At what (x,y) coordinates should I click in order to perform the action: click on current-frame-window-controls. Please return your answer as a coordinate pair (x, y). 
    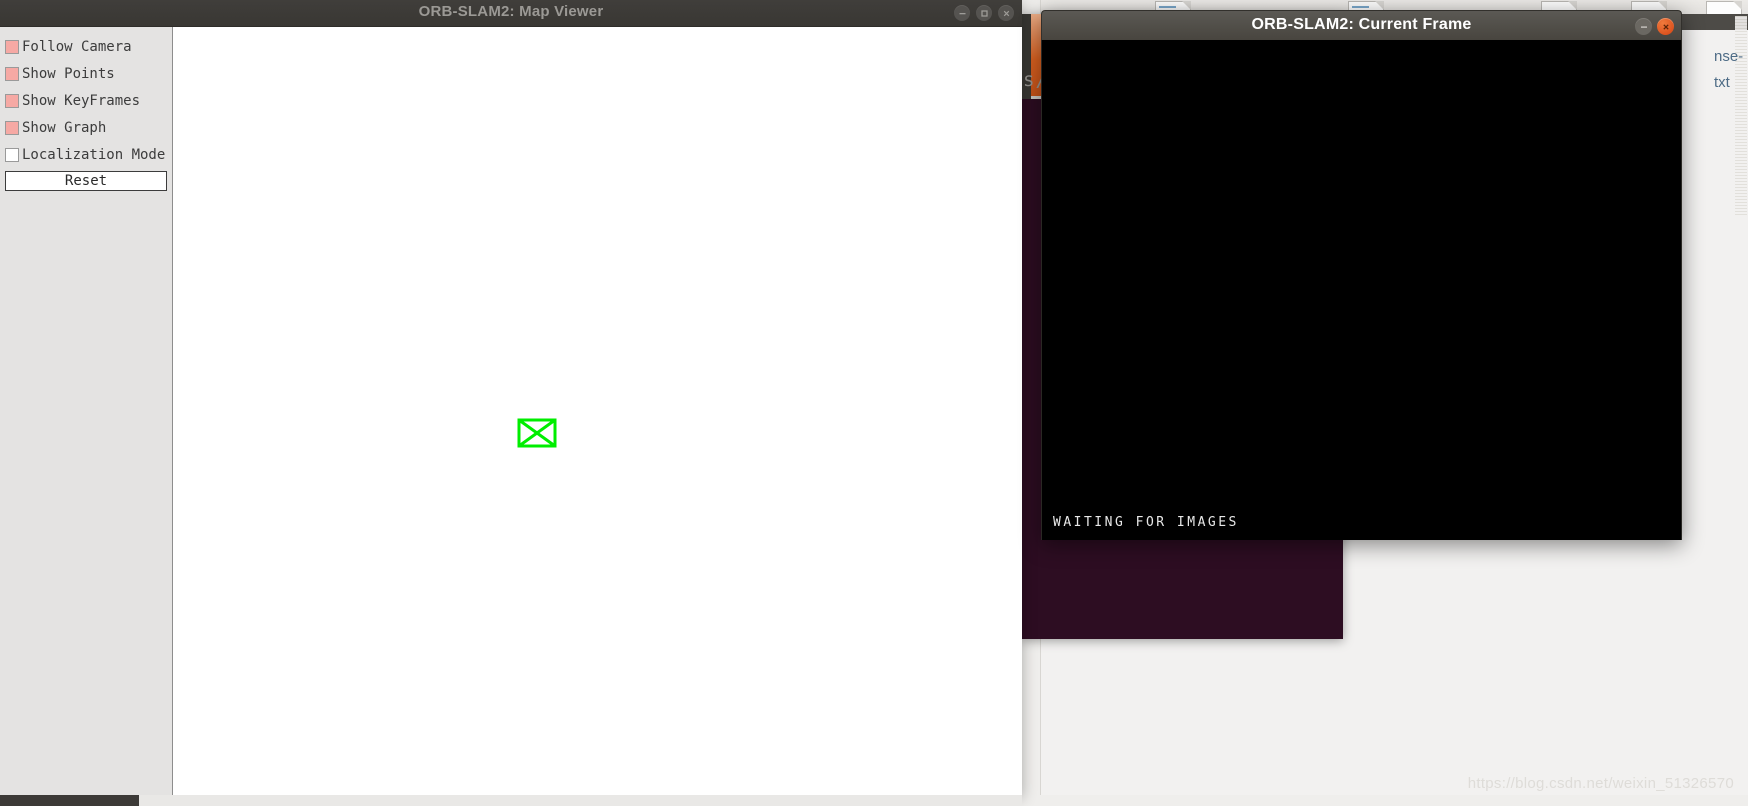
    Looking at the image, I should click on (1654, 26).